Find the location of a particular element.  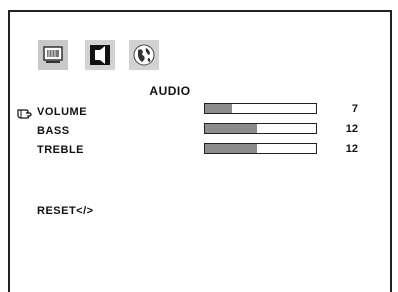

treble-label: TREBLE is located at coordinates (60, 150).